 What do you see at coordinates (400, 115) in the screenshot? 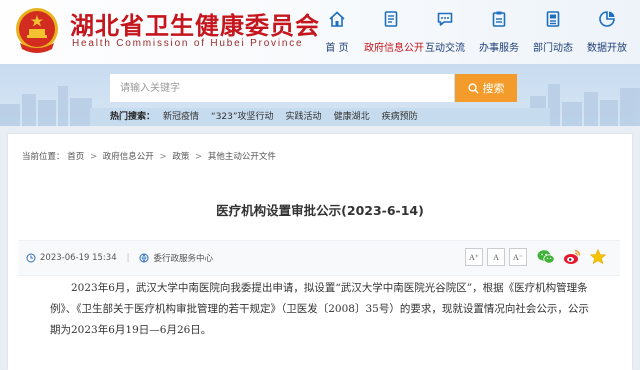
I see `hot-search-link: 疾病预防` at bounding box center [400, 115].